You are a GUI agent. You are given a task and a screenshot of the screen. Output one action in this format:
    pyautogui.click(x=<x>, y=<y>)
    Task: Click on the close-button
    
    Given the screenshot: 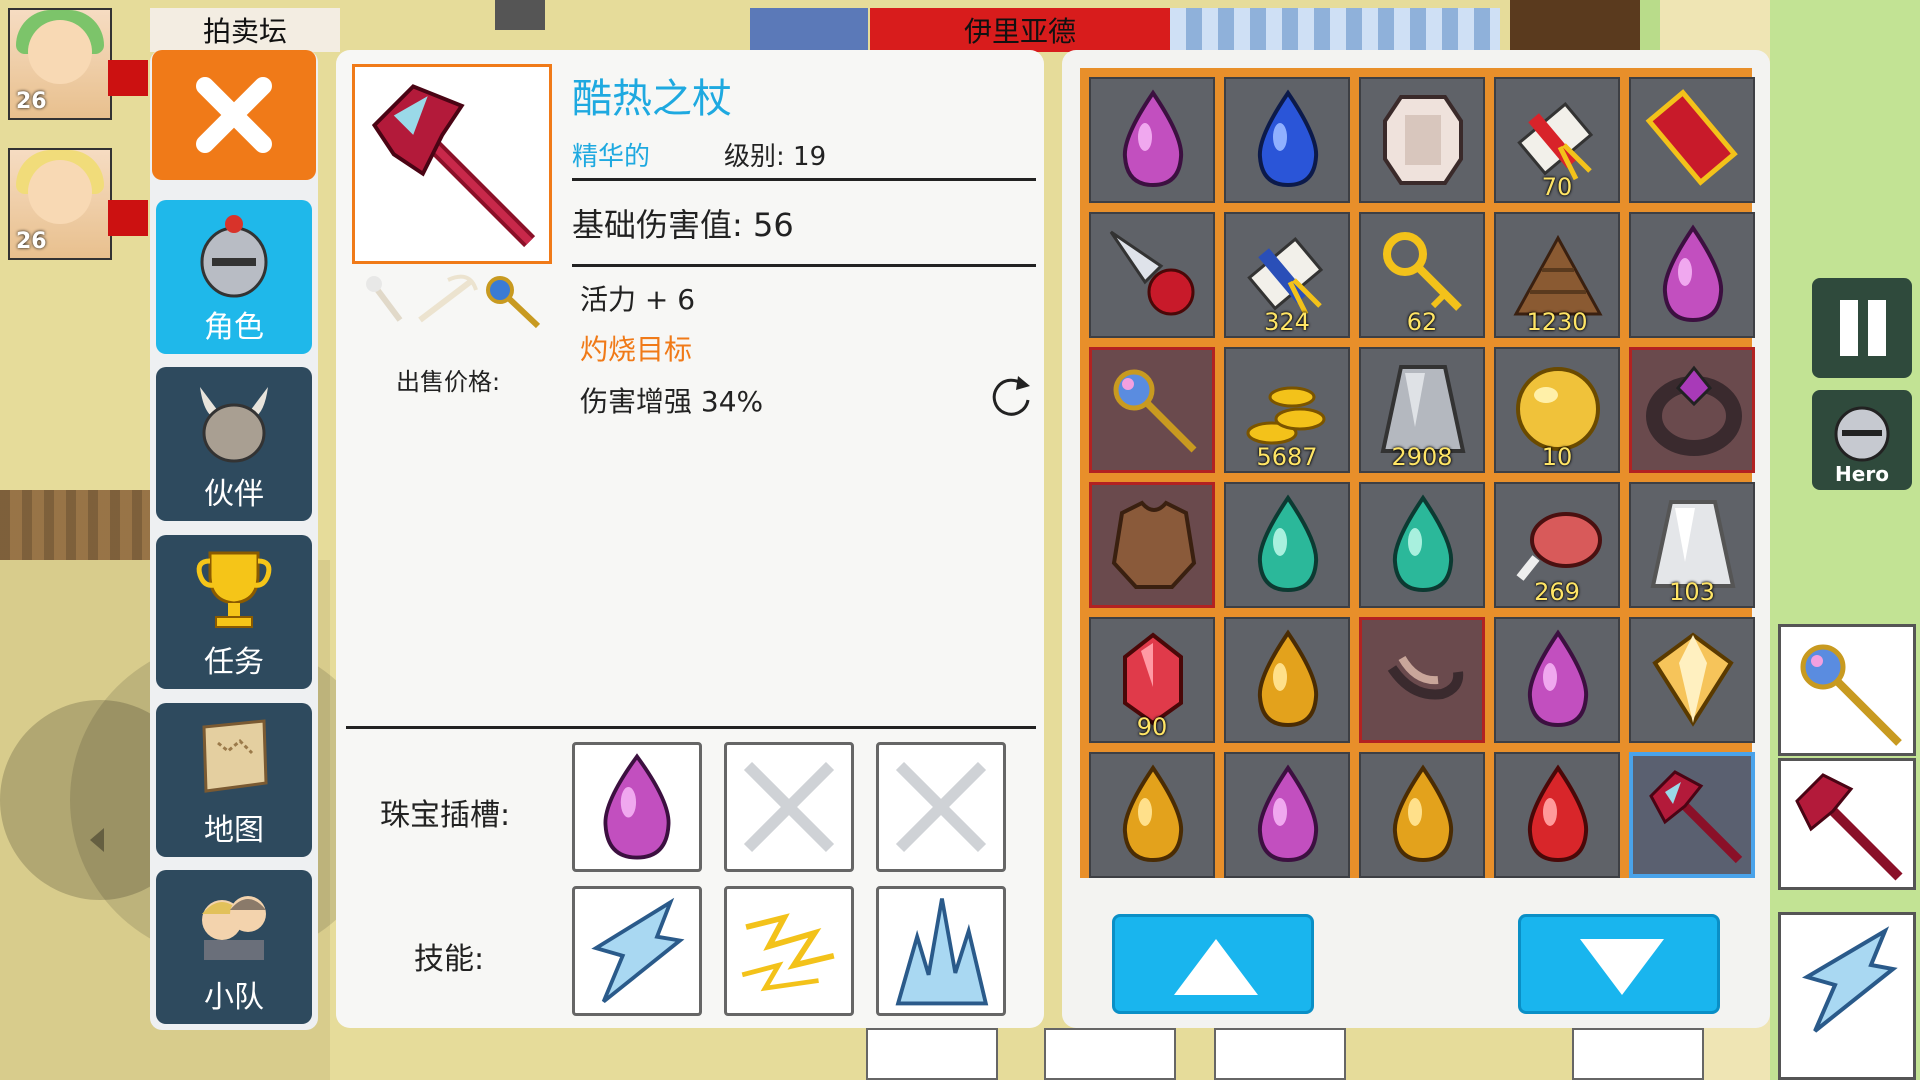 What is the action you would take?
    pyautogui.click(x=234, y=115)
    